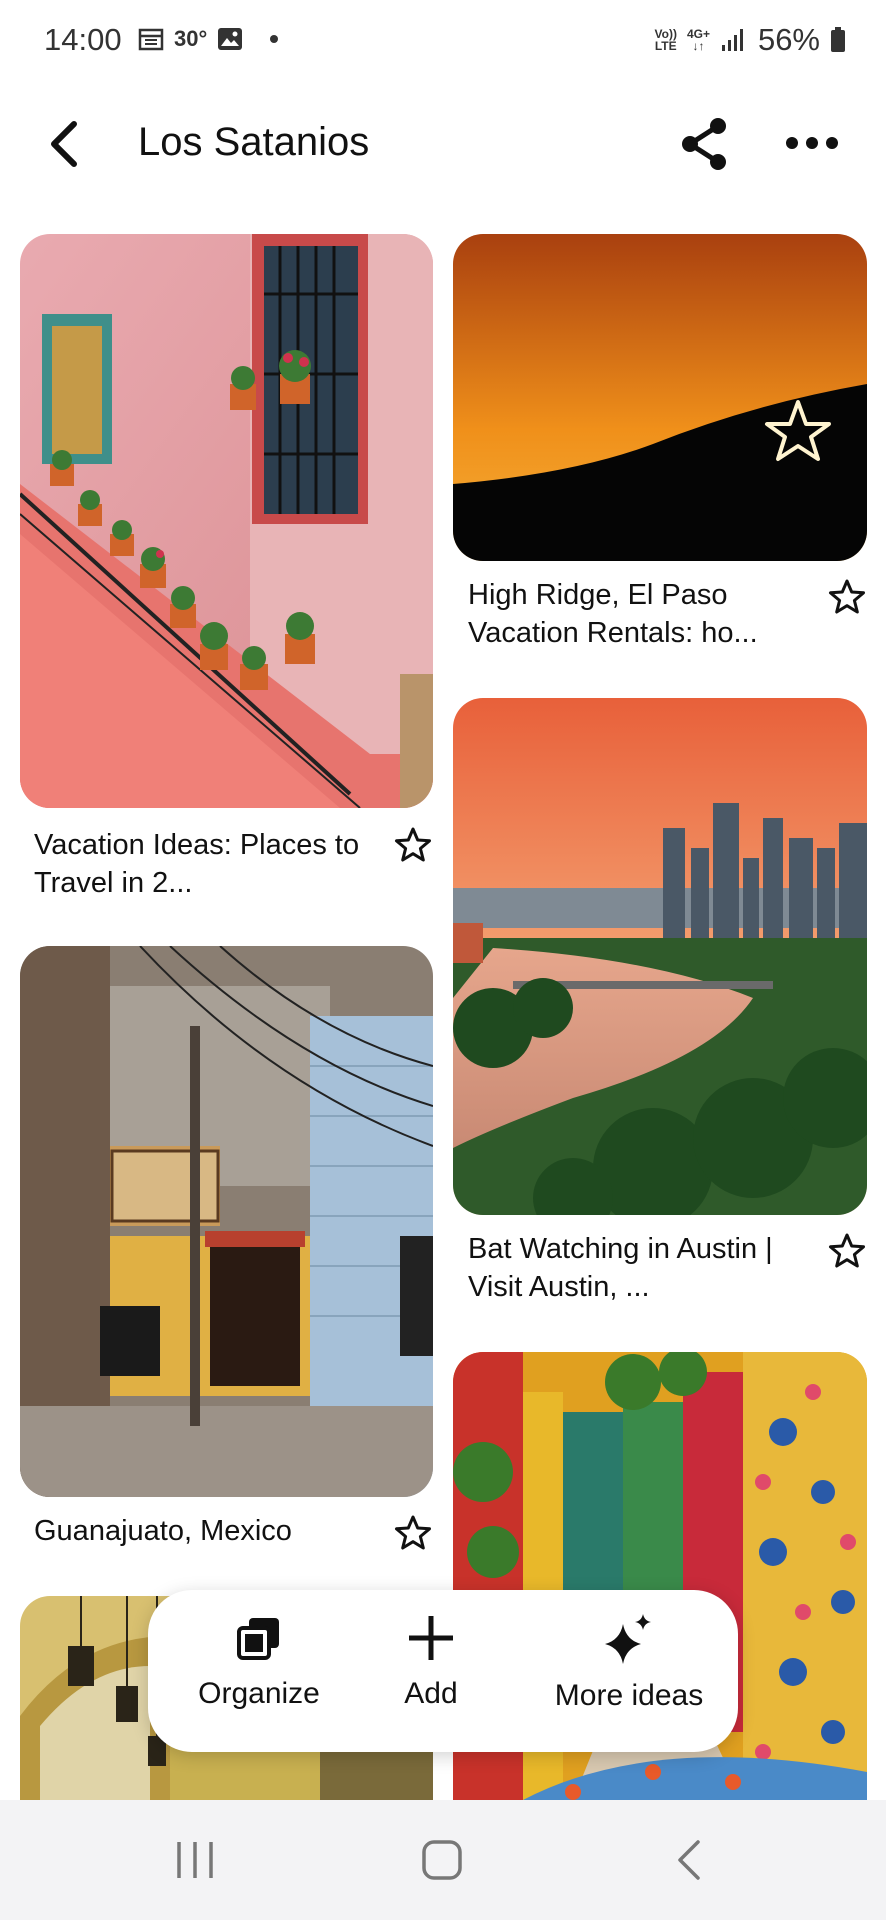 The image size is (886, 1920). I want to click on share-icon, so click(704, 144).